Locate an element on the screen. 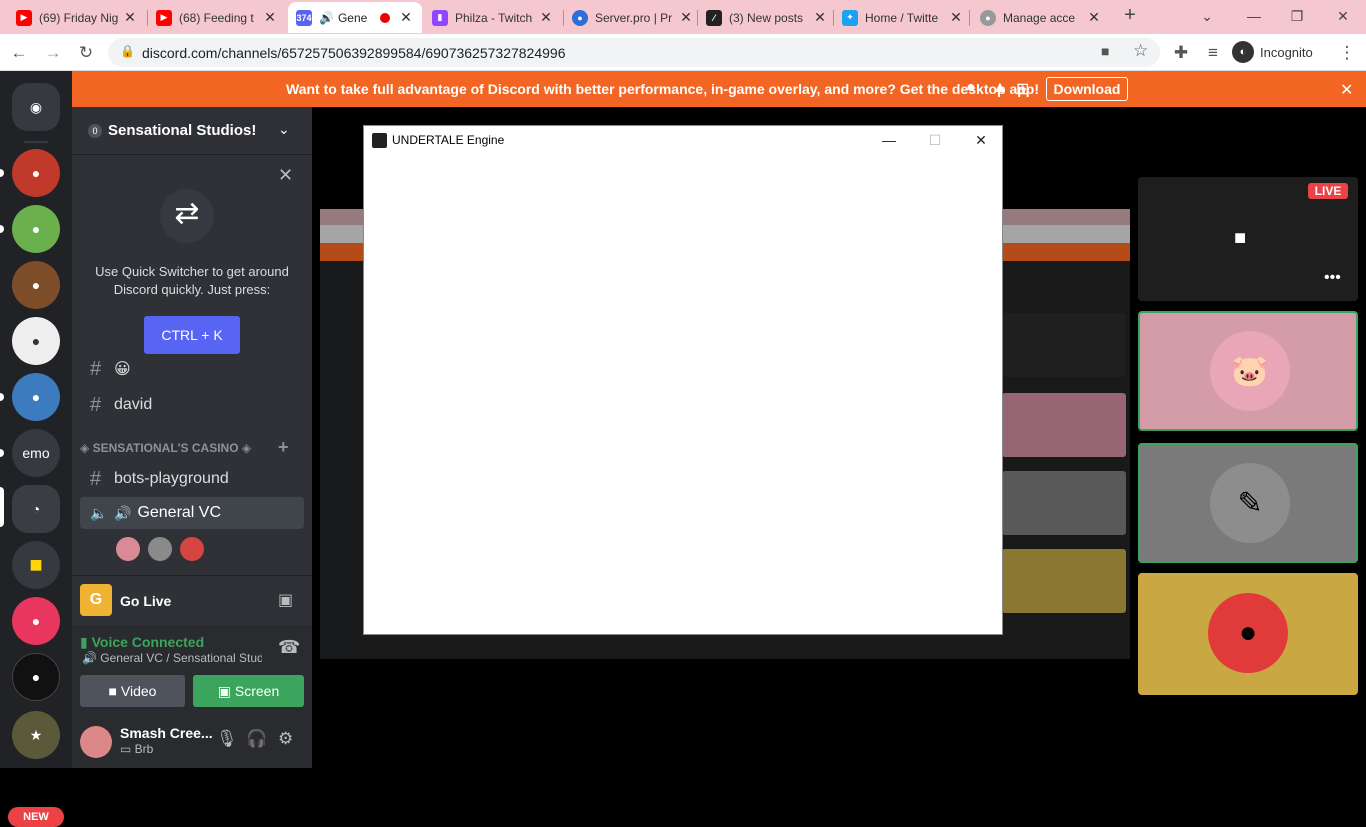 This screenshot has width=1366, height=827. tab-forum: ⁄ (3) New posts ✕ is located at coordinates (767, 17).